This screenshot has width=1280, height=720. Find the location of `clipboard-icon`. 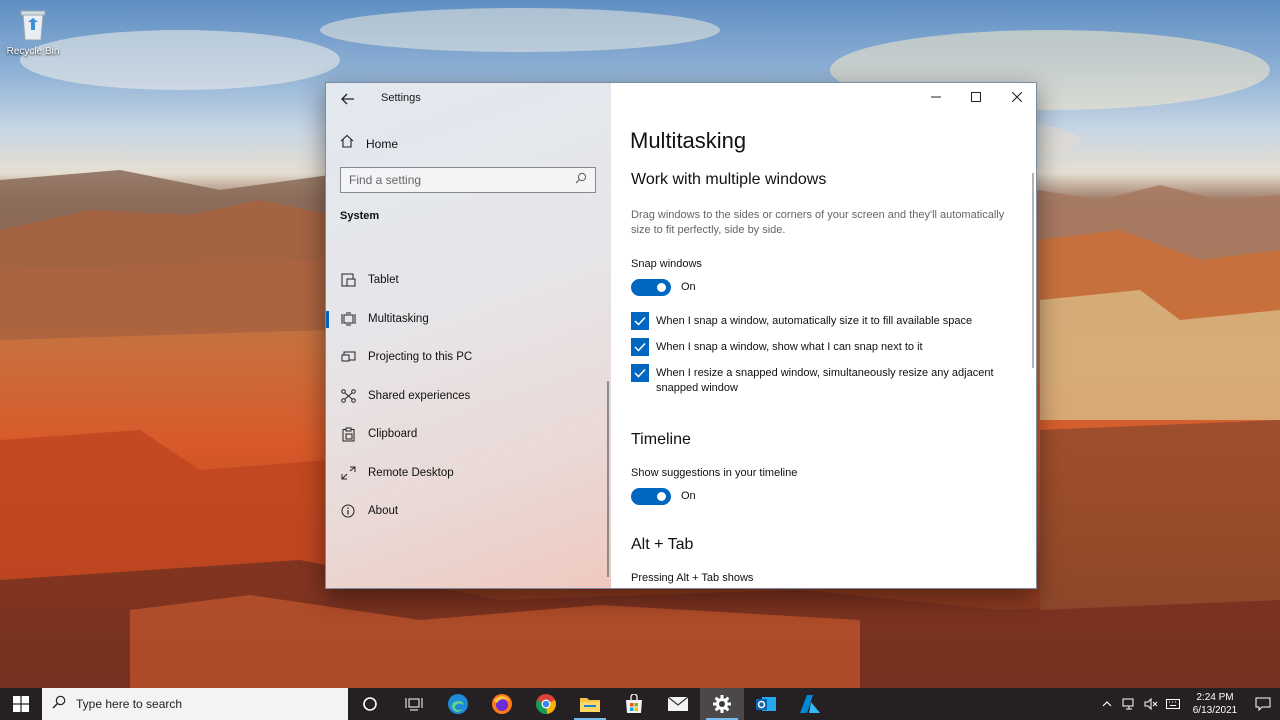

clipboard-icon is located at coordinates (348, 434).